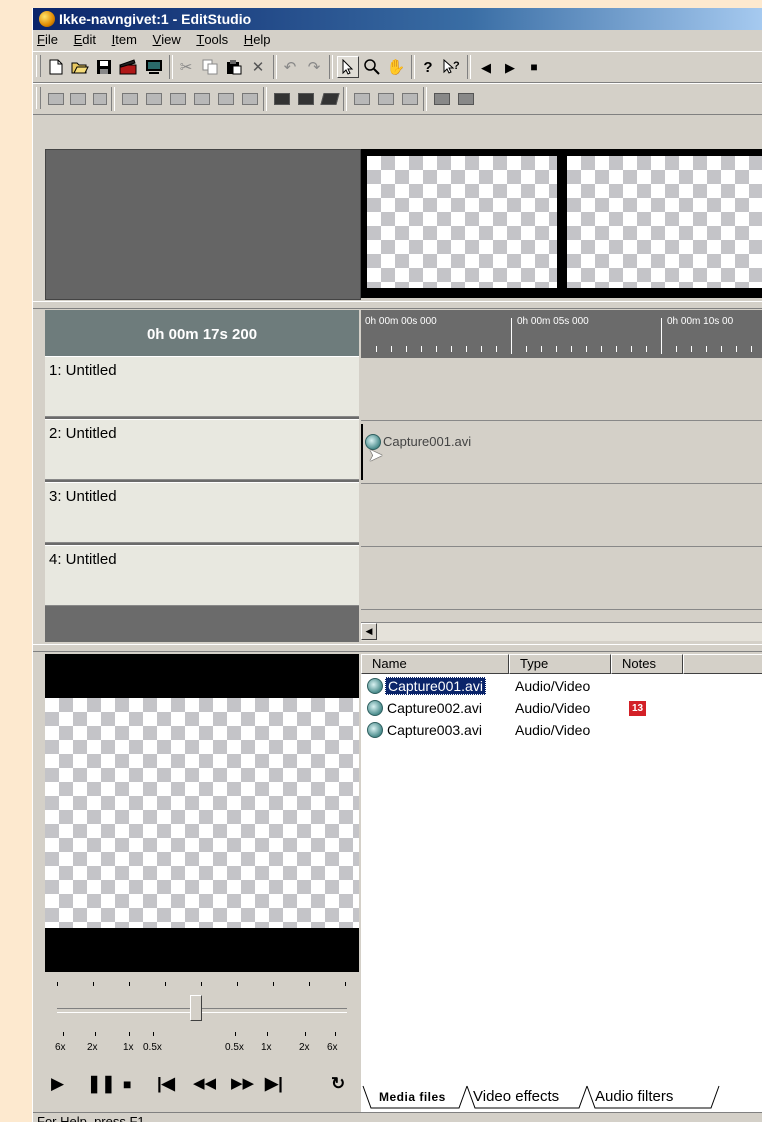 The width and height of the screenshot is (762, 1122). What do you see at coordinates (304, 1047) in the screenshot?
I see `speed-label: 2x` at bounding box center [304, 1047].